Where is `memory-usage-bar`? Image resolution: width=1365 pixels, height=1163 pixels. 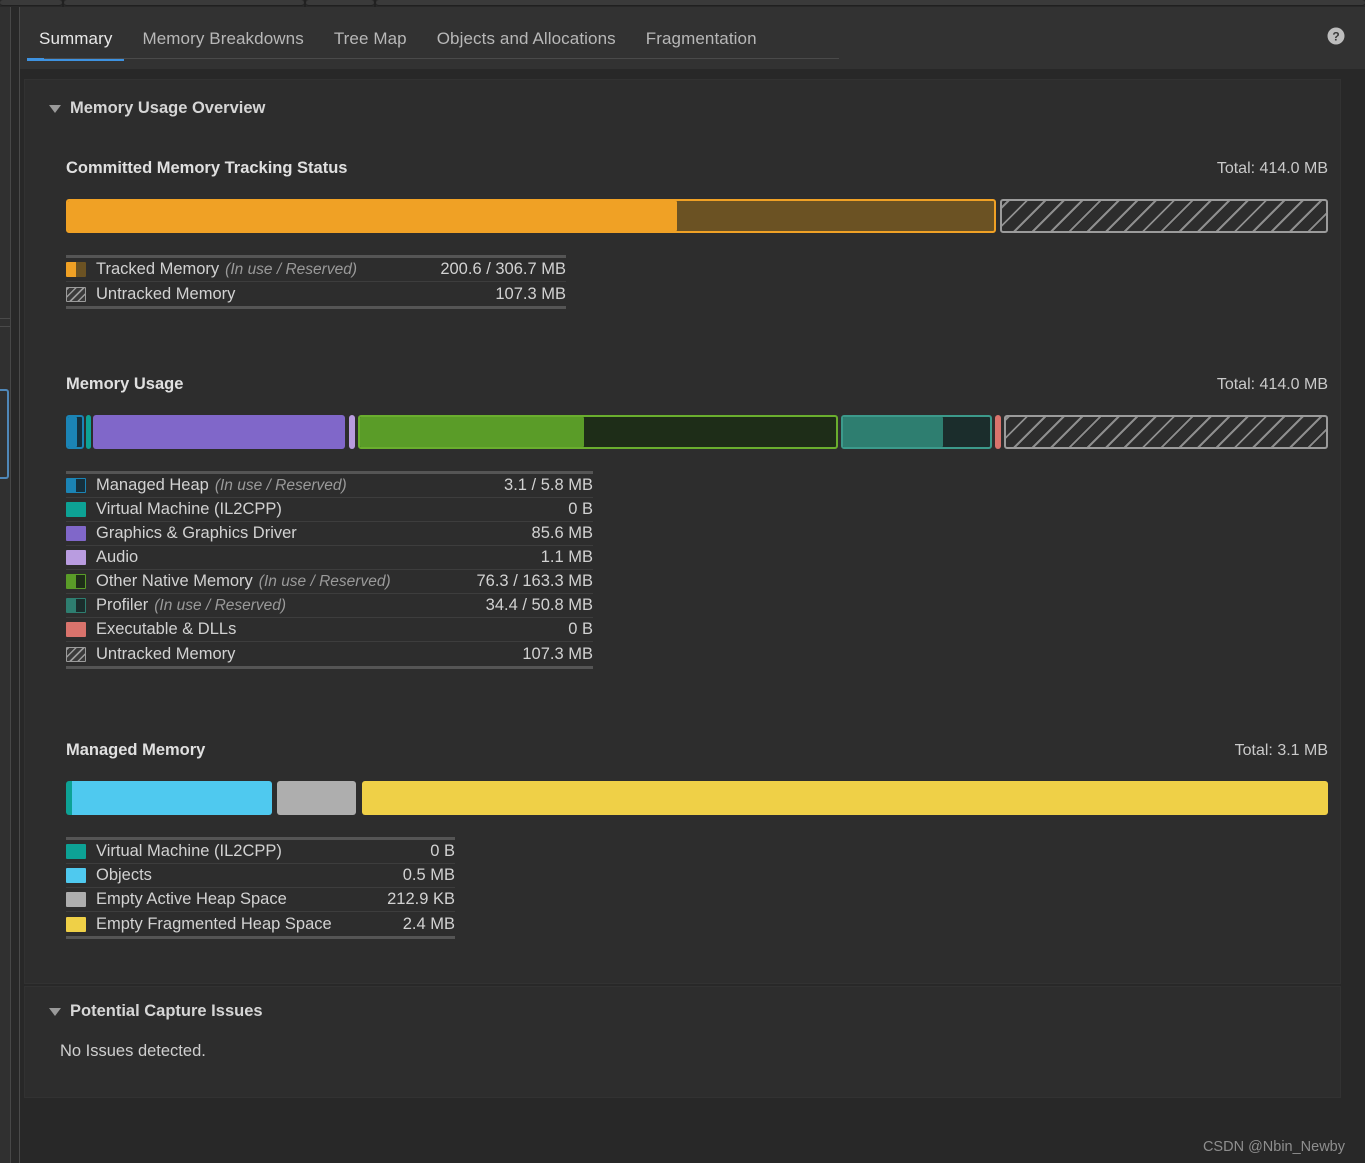 memory-usage-bar is located at coordinates (697, 432).